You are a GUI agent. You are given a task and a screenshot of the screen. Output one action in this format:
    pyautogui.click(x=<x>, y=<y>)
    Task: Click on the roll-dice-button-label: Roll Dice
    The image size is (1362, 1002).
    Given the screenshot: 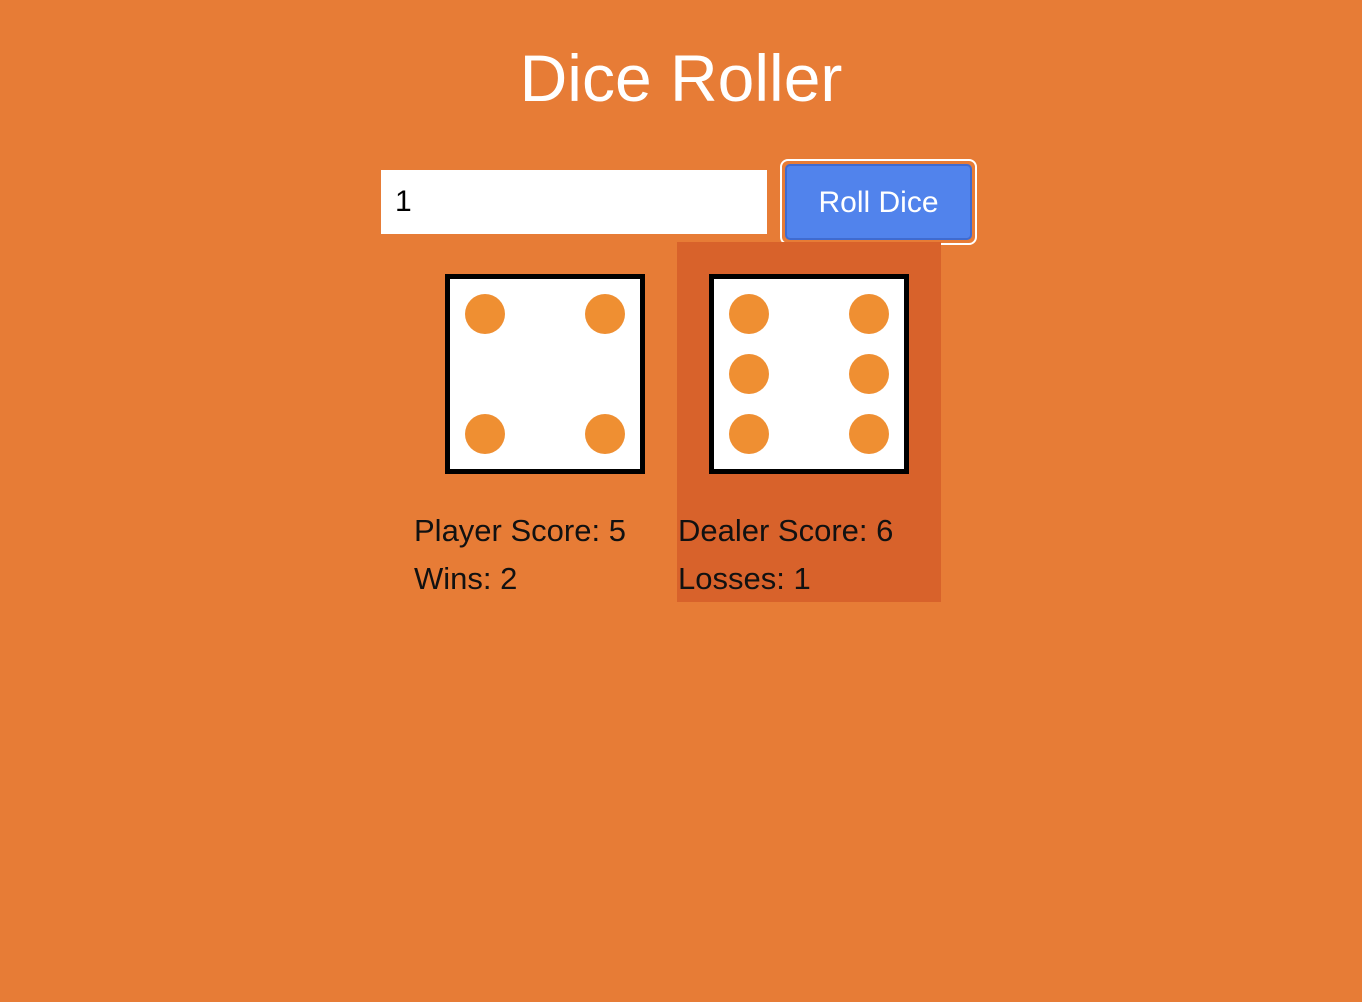 What is the action you would take?
    pyautogui.click(x=878, y=202)
    